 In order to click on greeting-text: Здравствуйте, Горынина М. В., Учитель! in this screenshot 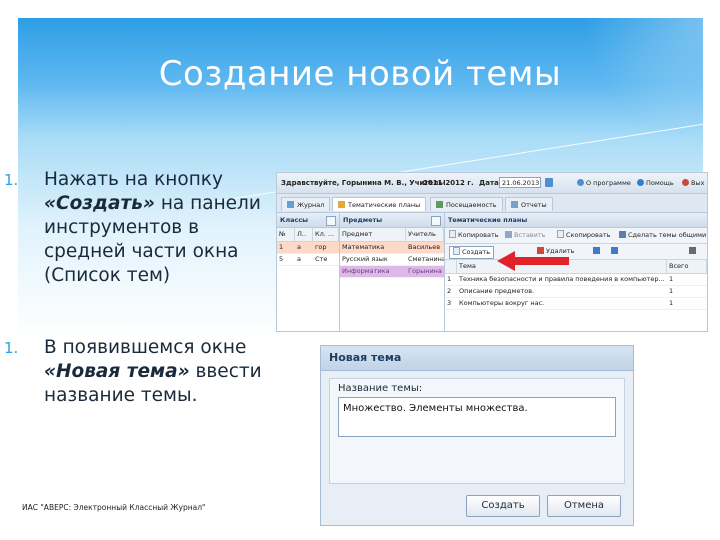, I will do `click(363, 183)`.